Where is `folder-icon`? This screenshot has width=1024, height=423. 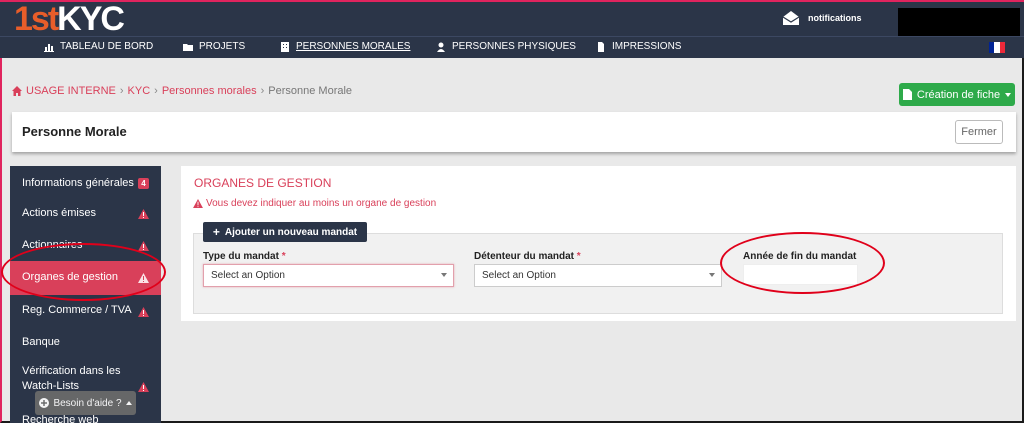 folder-icon is located at coordinates (188, 47).